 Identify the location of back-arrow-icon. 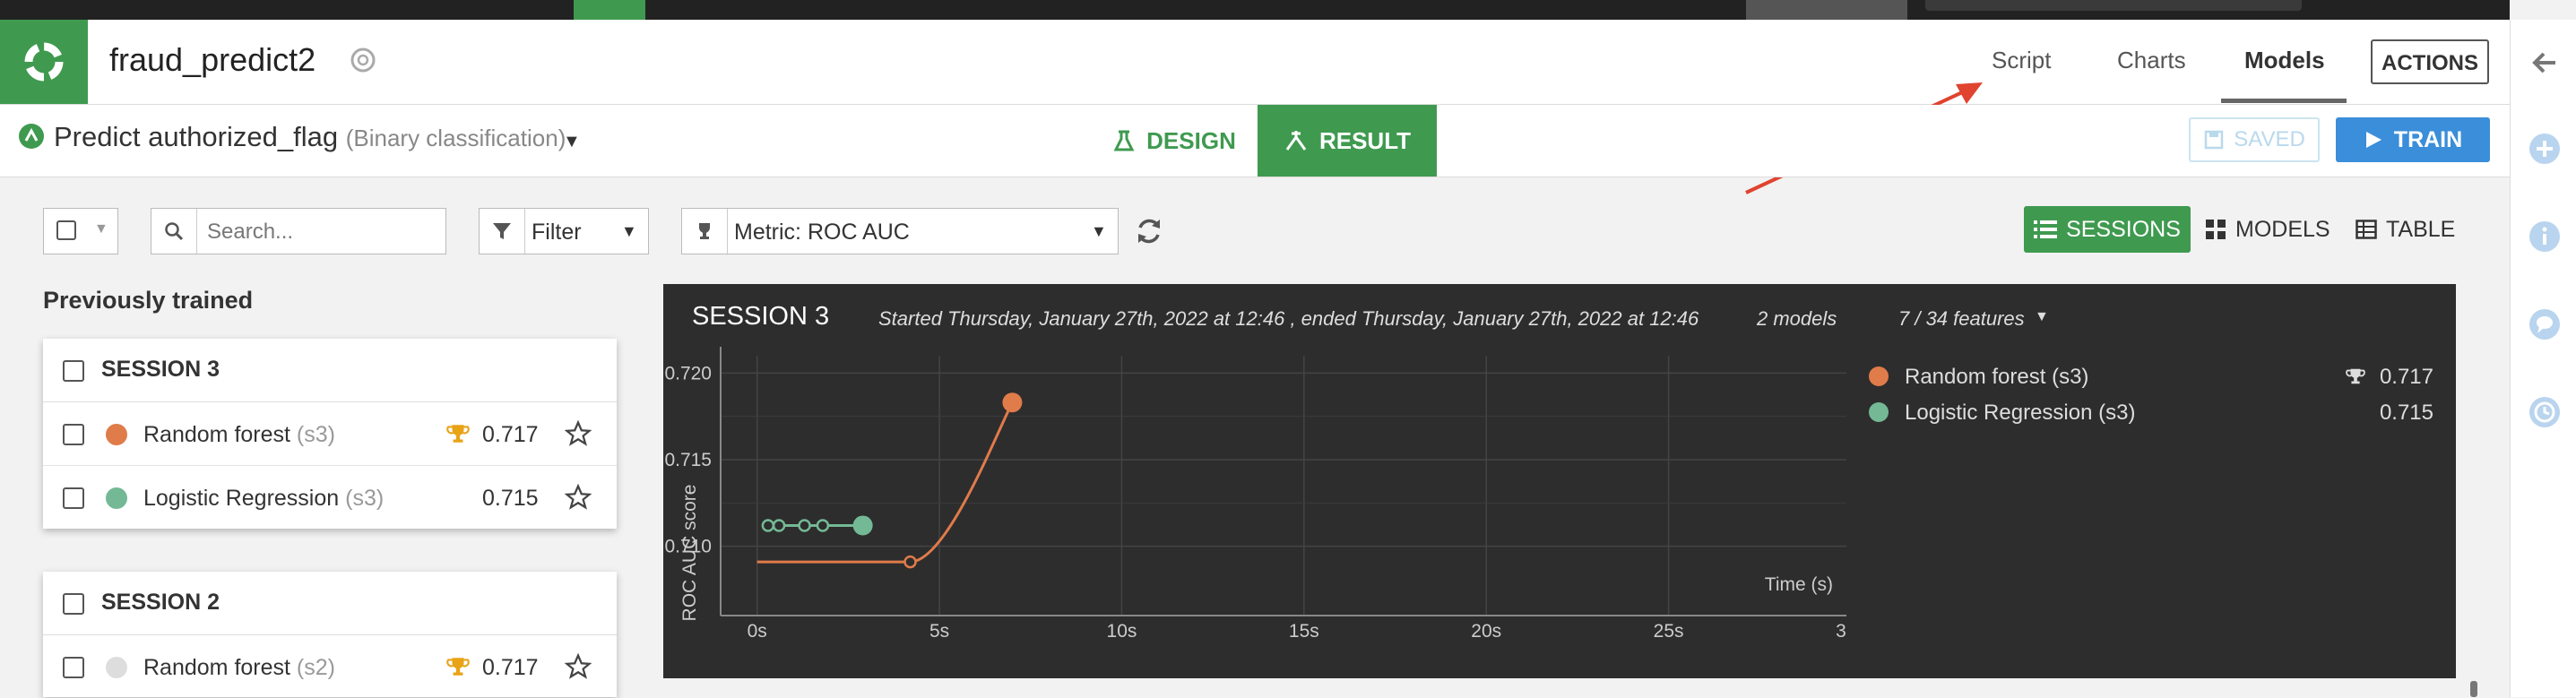
(2544, 63).